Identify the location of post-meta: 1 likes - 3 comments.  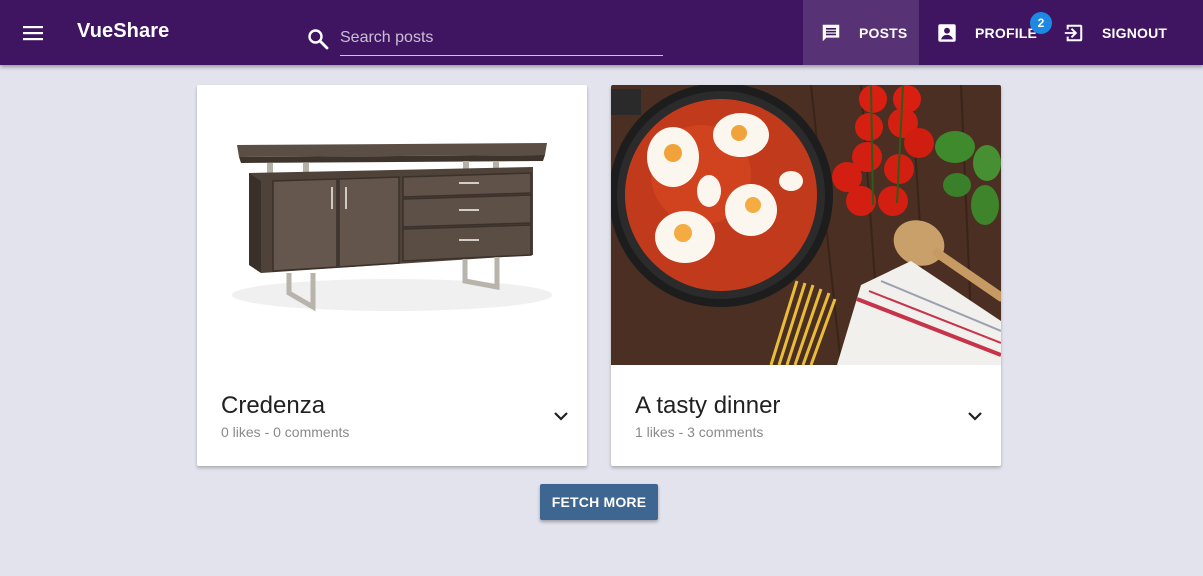
(699, 432).